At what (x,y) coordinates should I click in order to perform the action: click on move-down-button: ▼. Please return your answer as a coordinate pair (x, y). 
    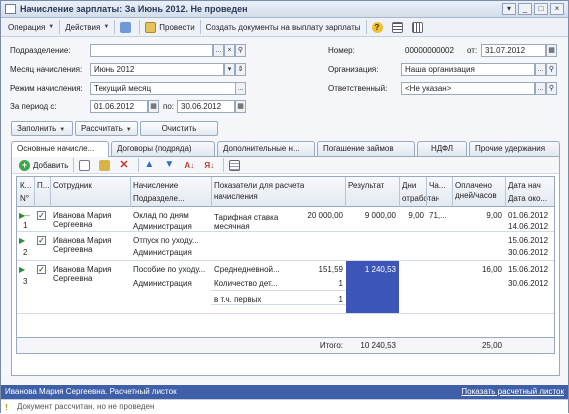
    Looking at the image, I should click on (171, 165).